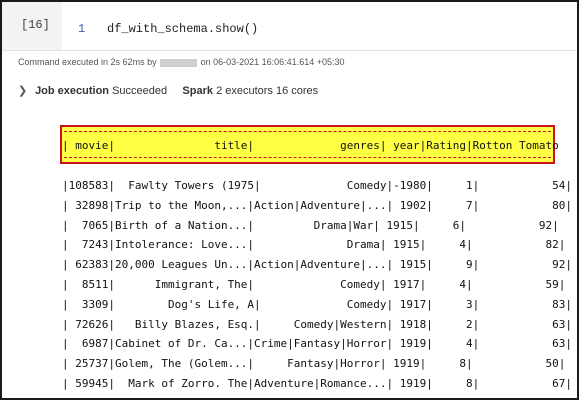 The width and height of the screenshot is (579, 400). I want to click on job-execution-label: Job execution, so click(72, 91).